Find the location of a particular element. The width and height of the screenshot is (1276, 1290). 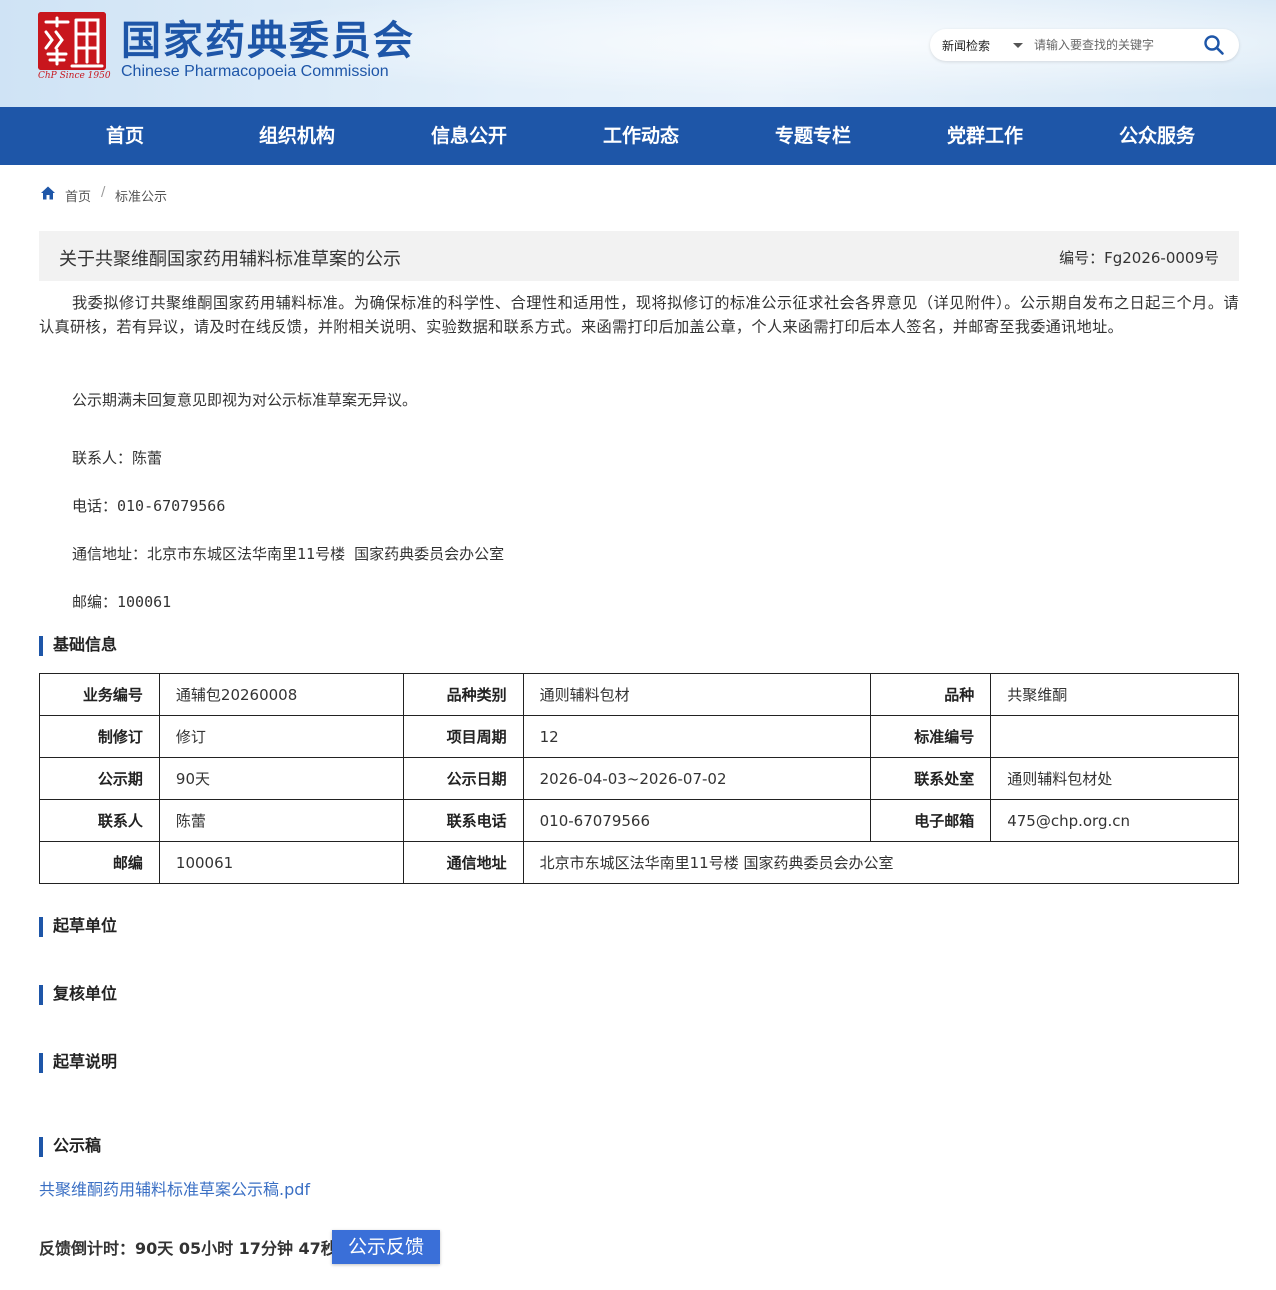

table-cell-value: 通辅包20260008 is located at coordinates (281, 694).